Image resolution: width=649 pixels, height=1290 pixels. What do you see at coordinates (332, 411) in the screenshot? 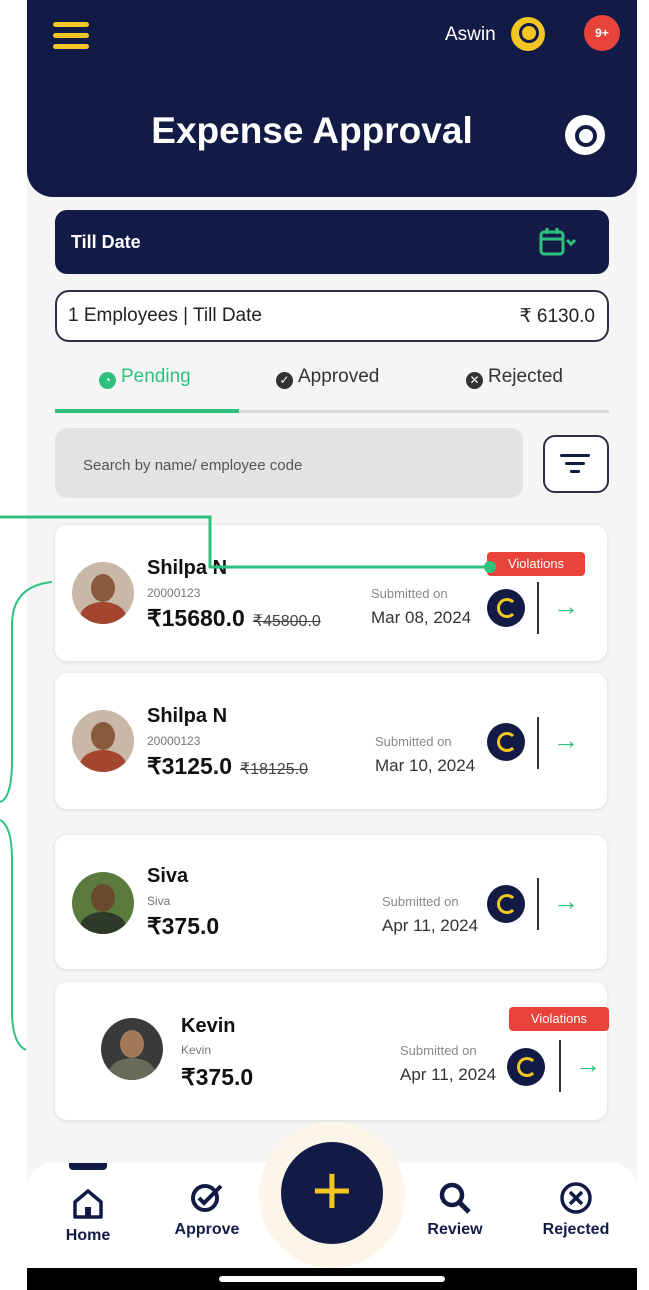
I see `tab-underline` at bounding box center [332, 411].